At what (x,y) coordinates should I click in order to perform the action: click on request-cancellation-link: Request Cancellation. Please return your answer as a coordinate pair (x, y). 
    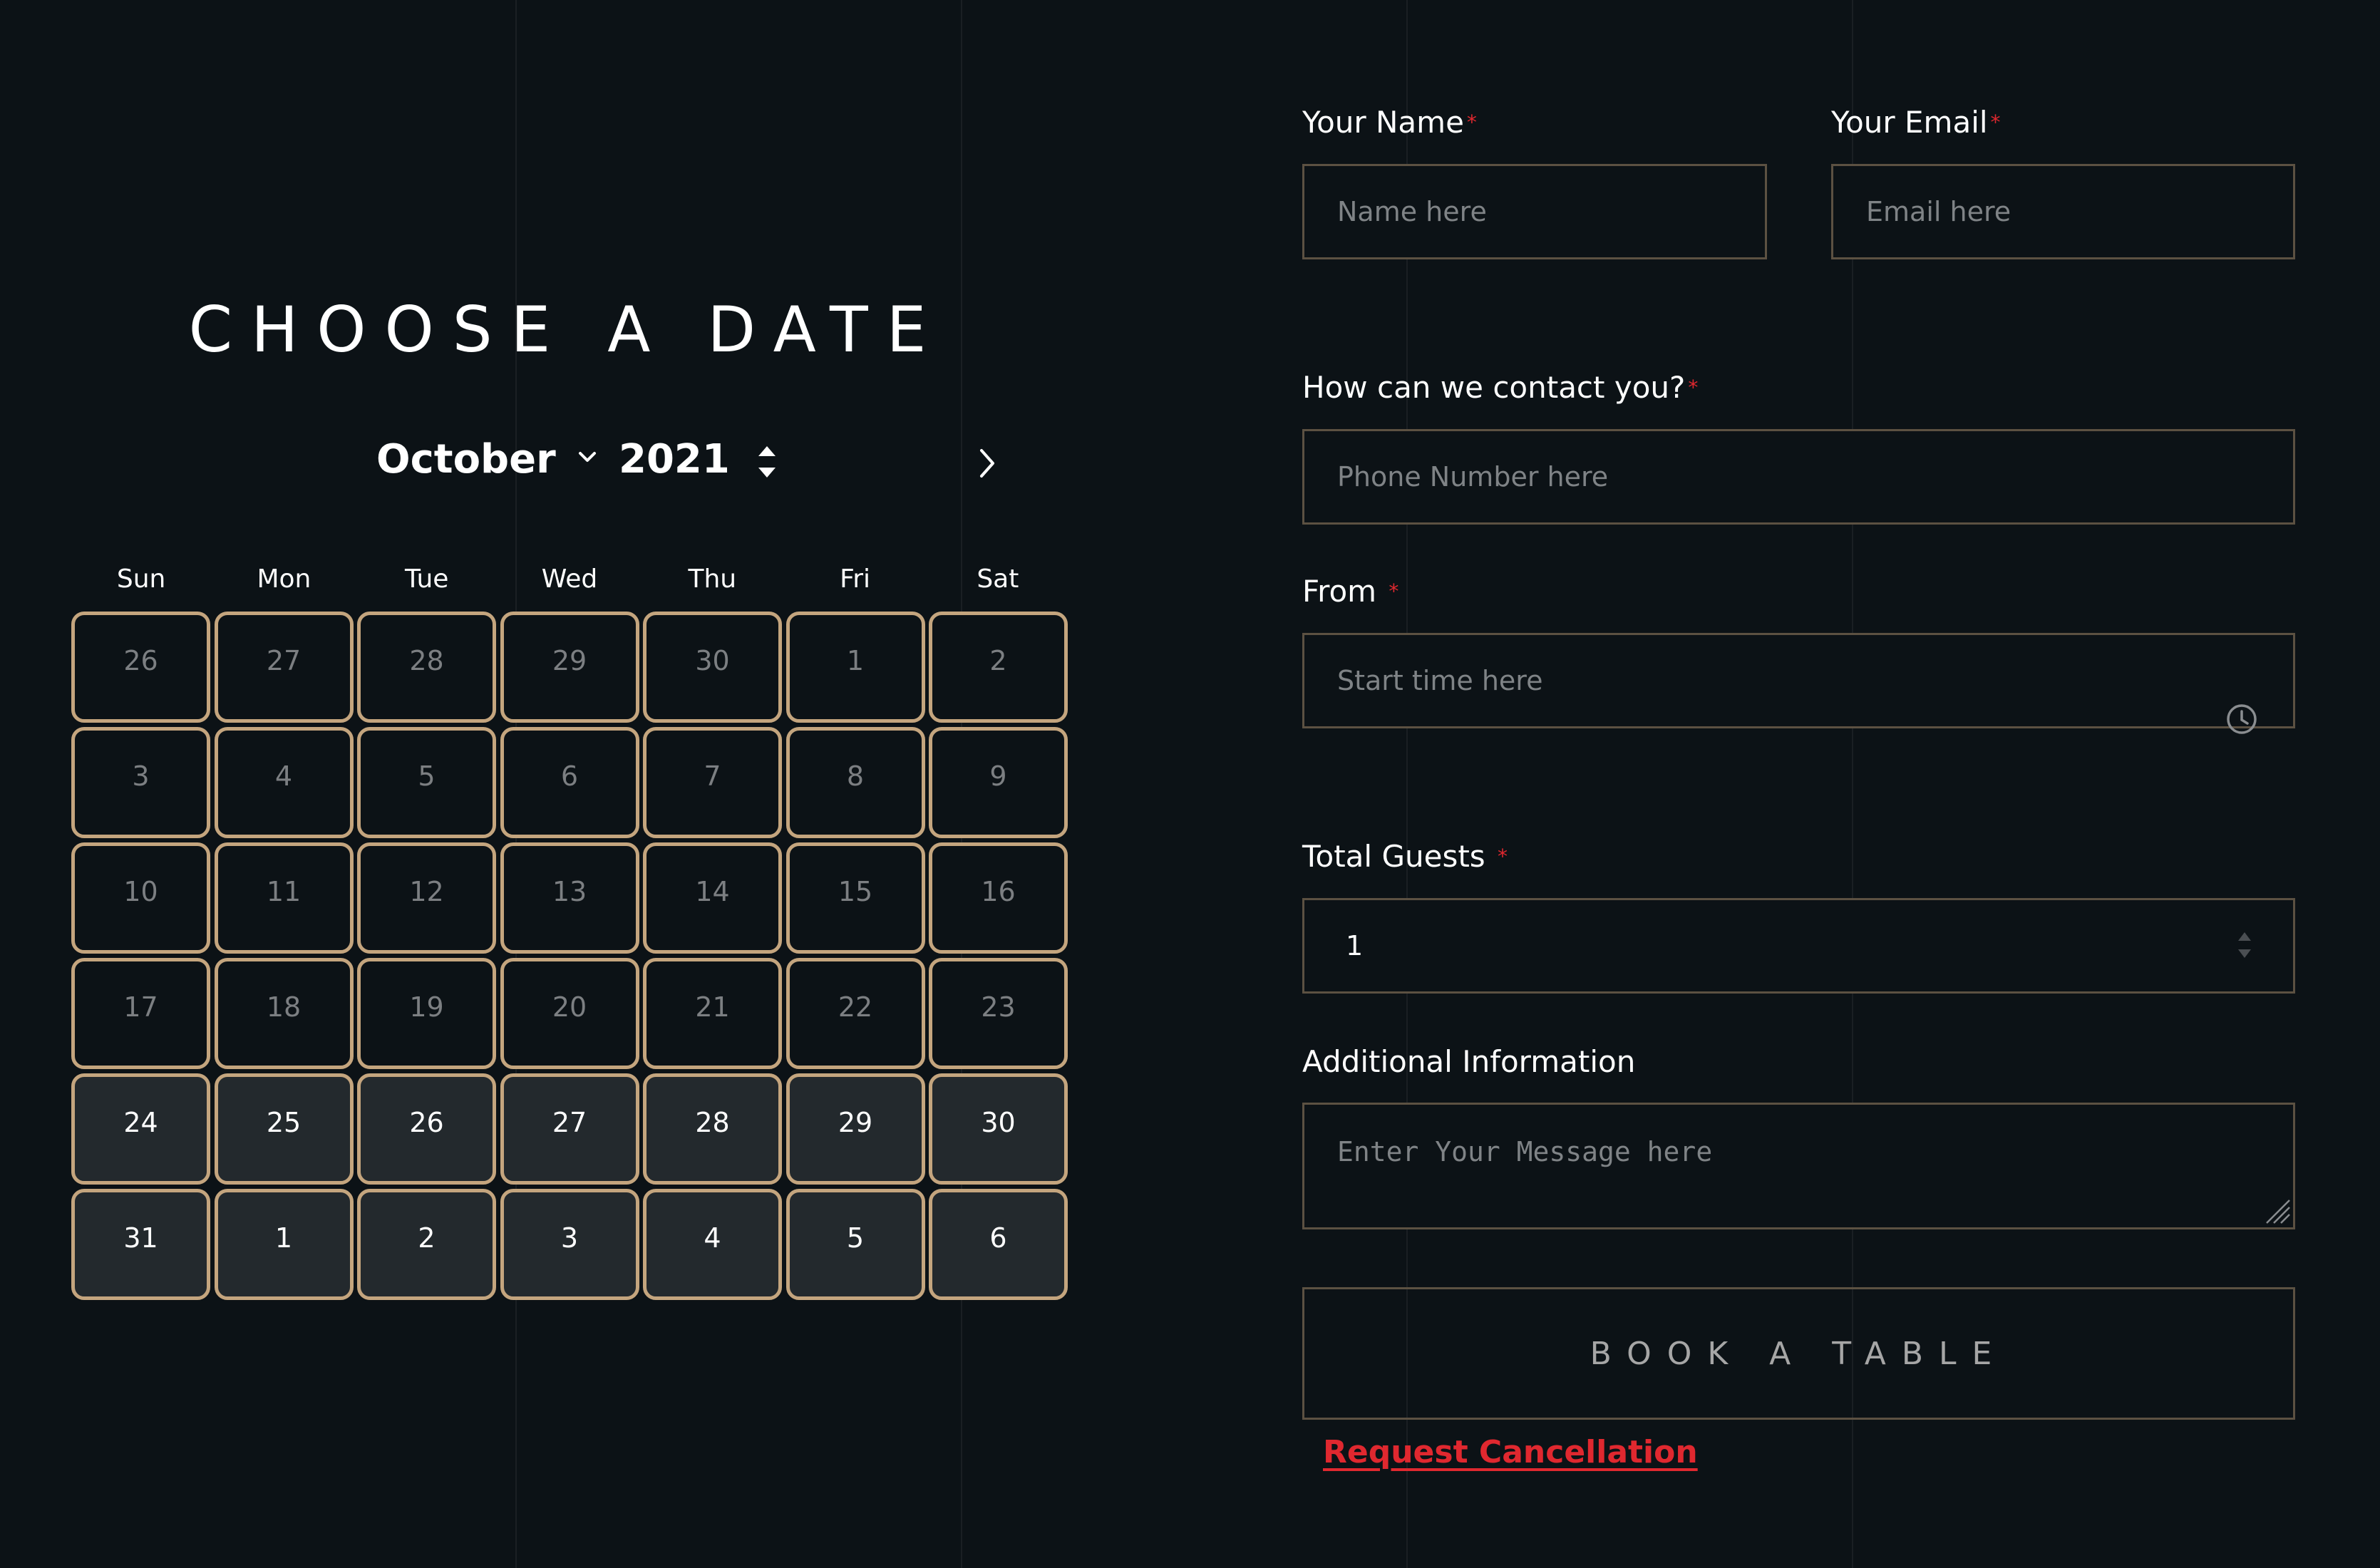
    Looking at the image, I should click on (1510, 1453).